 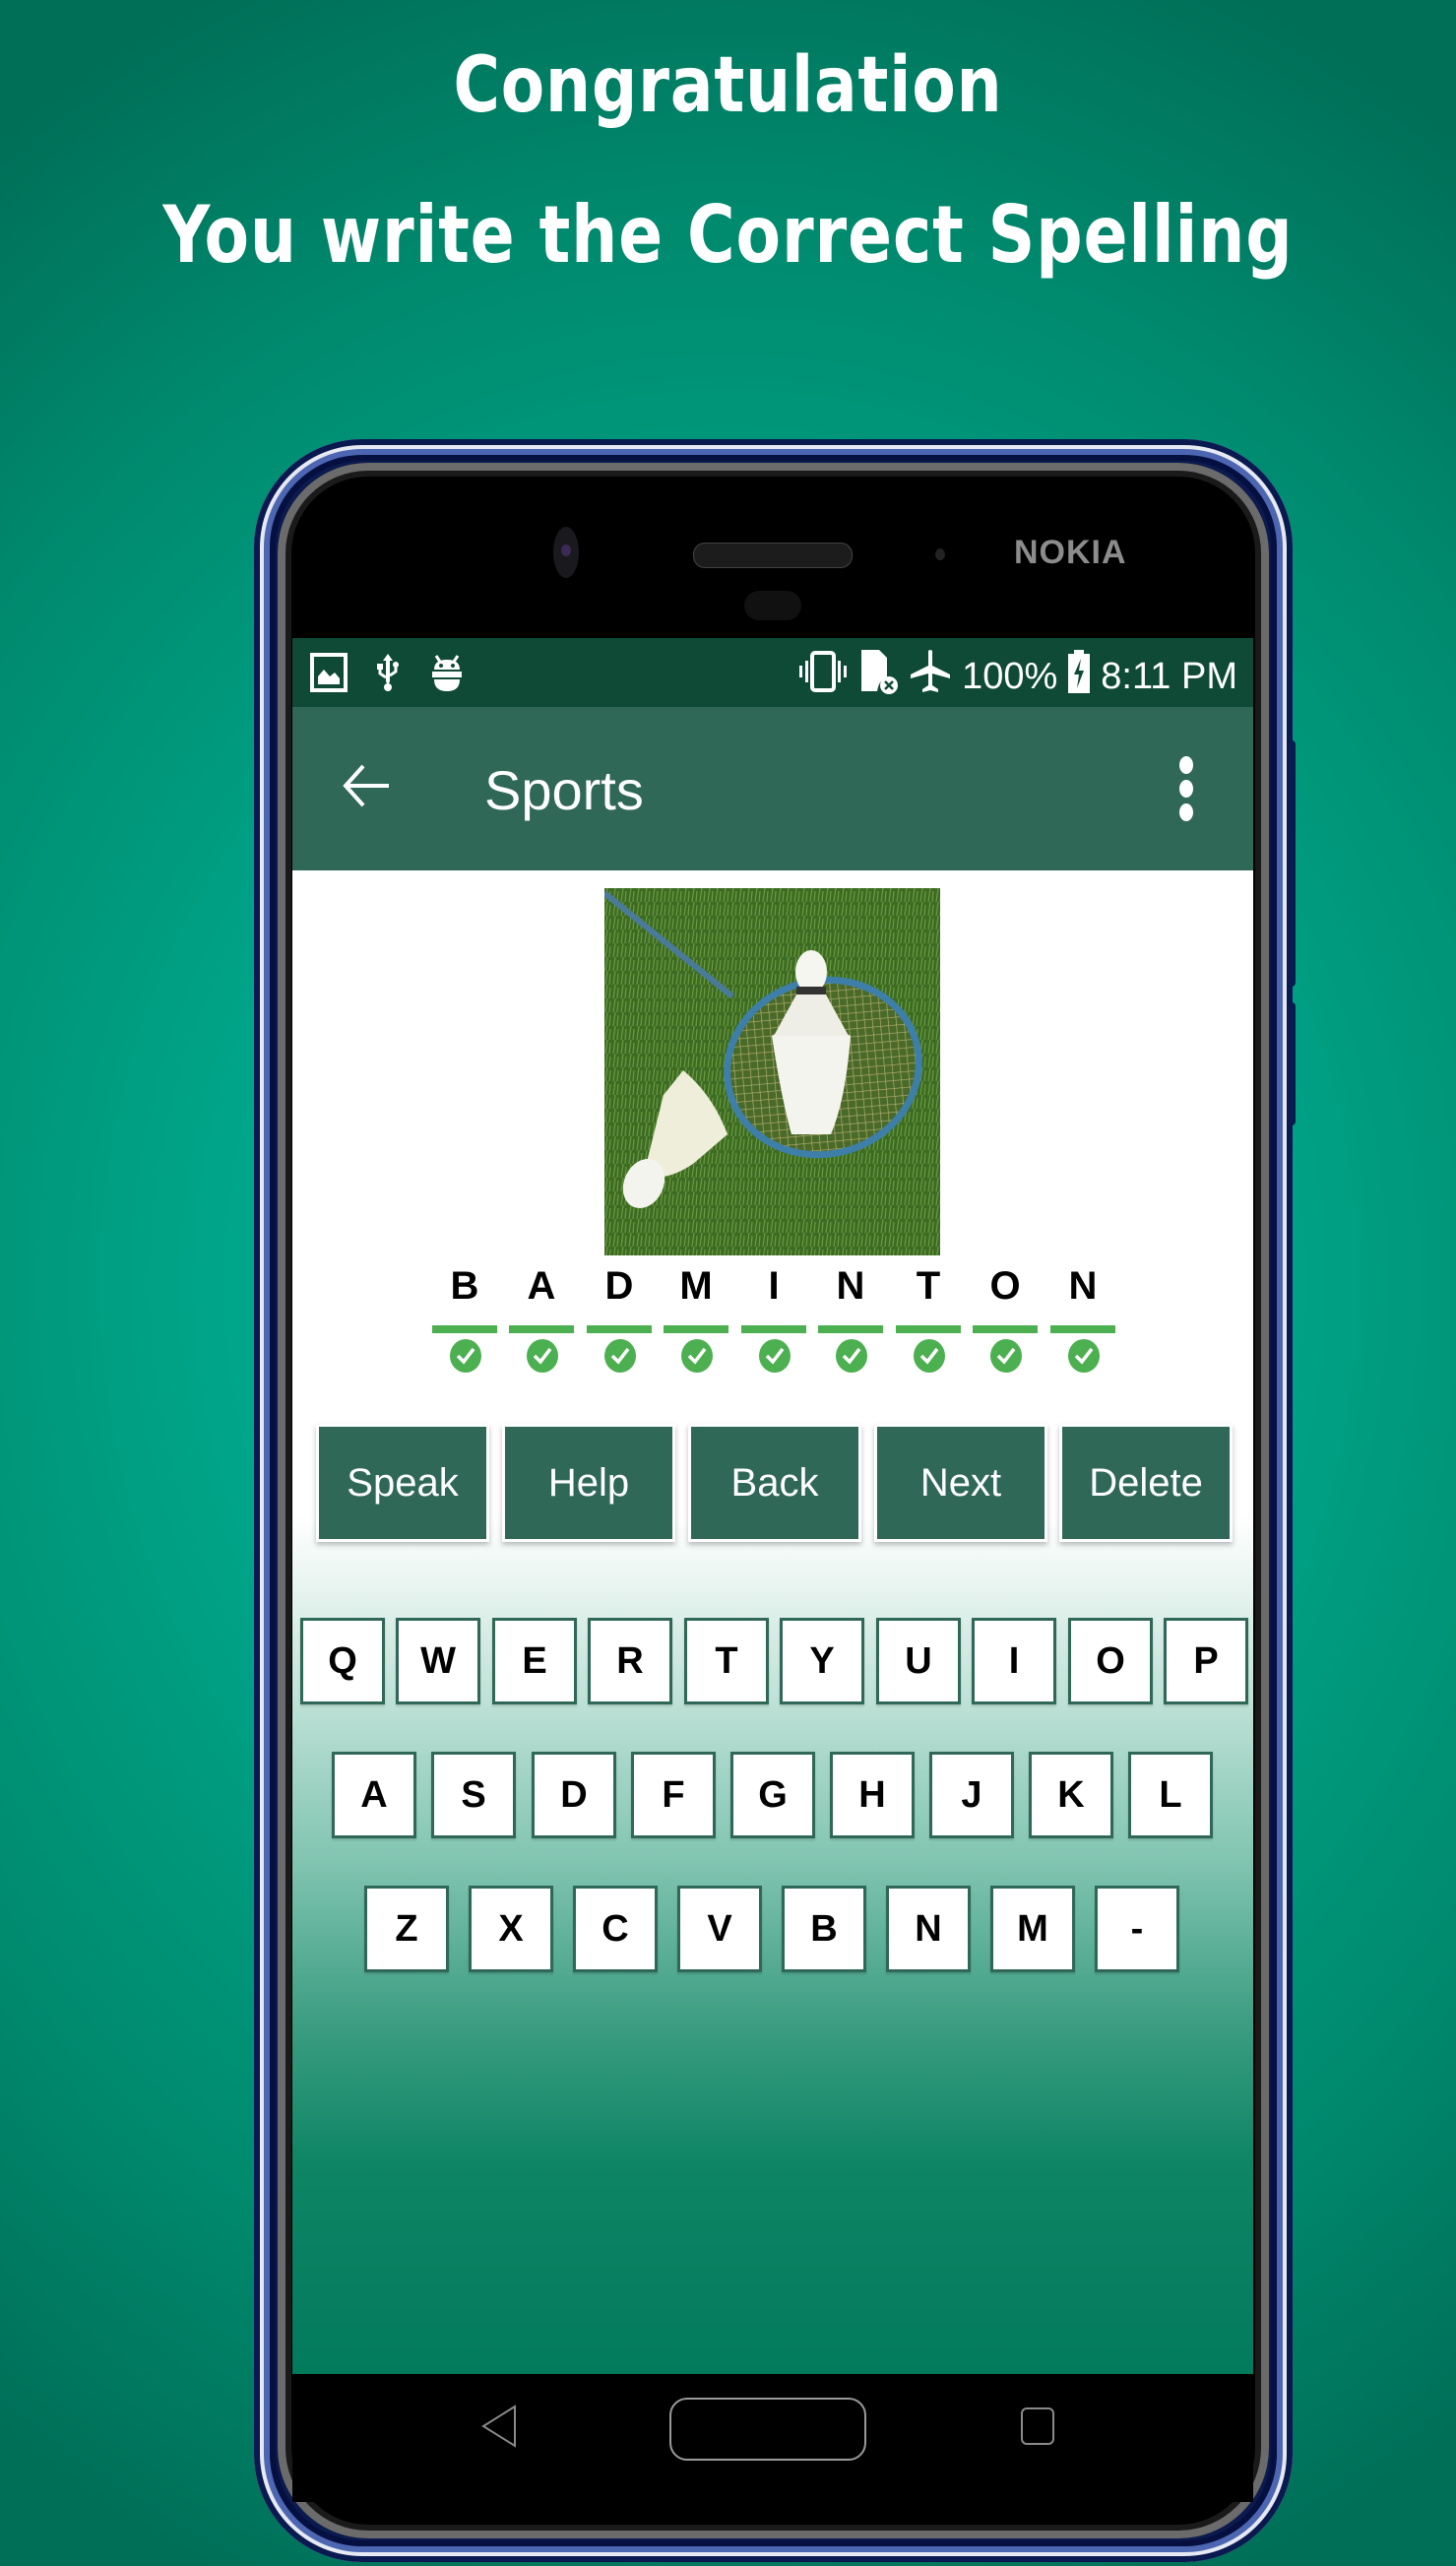 I want to click on key-p: P, so click(x=1206, y=1661).